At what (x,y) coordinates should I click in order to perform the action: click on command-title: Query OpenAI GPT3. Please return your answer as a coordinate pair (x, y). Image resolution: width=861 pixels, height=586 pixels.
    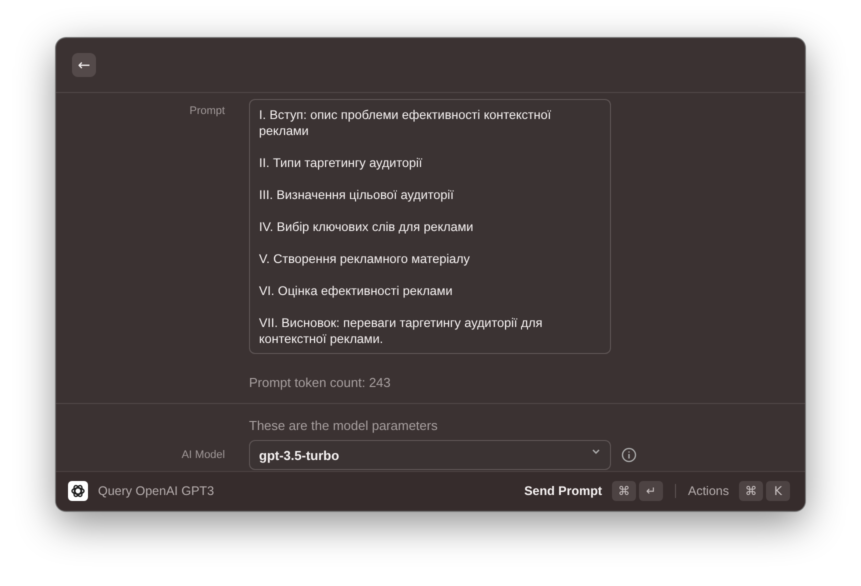
    Looking at the image, I should click on (156, 491).